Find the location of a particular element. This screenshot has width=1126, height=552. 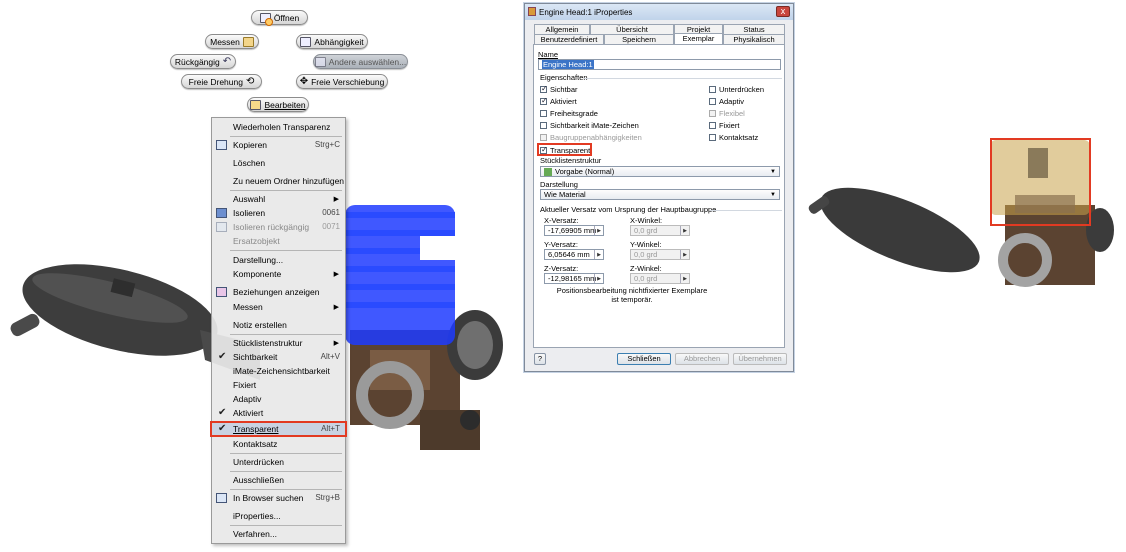

flexible-checkbox: Flexibel is located at coordinates (727, 113).